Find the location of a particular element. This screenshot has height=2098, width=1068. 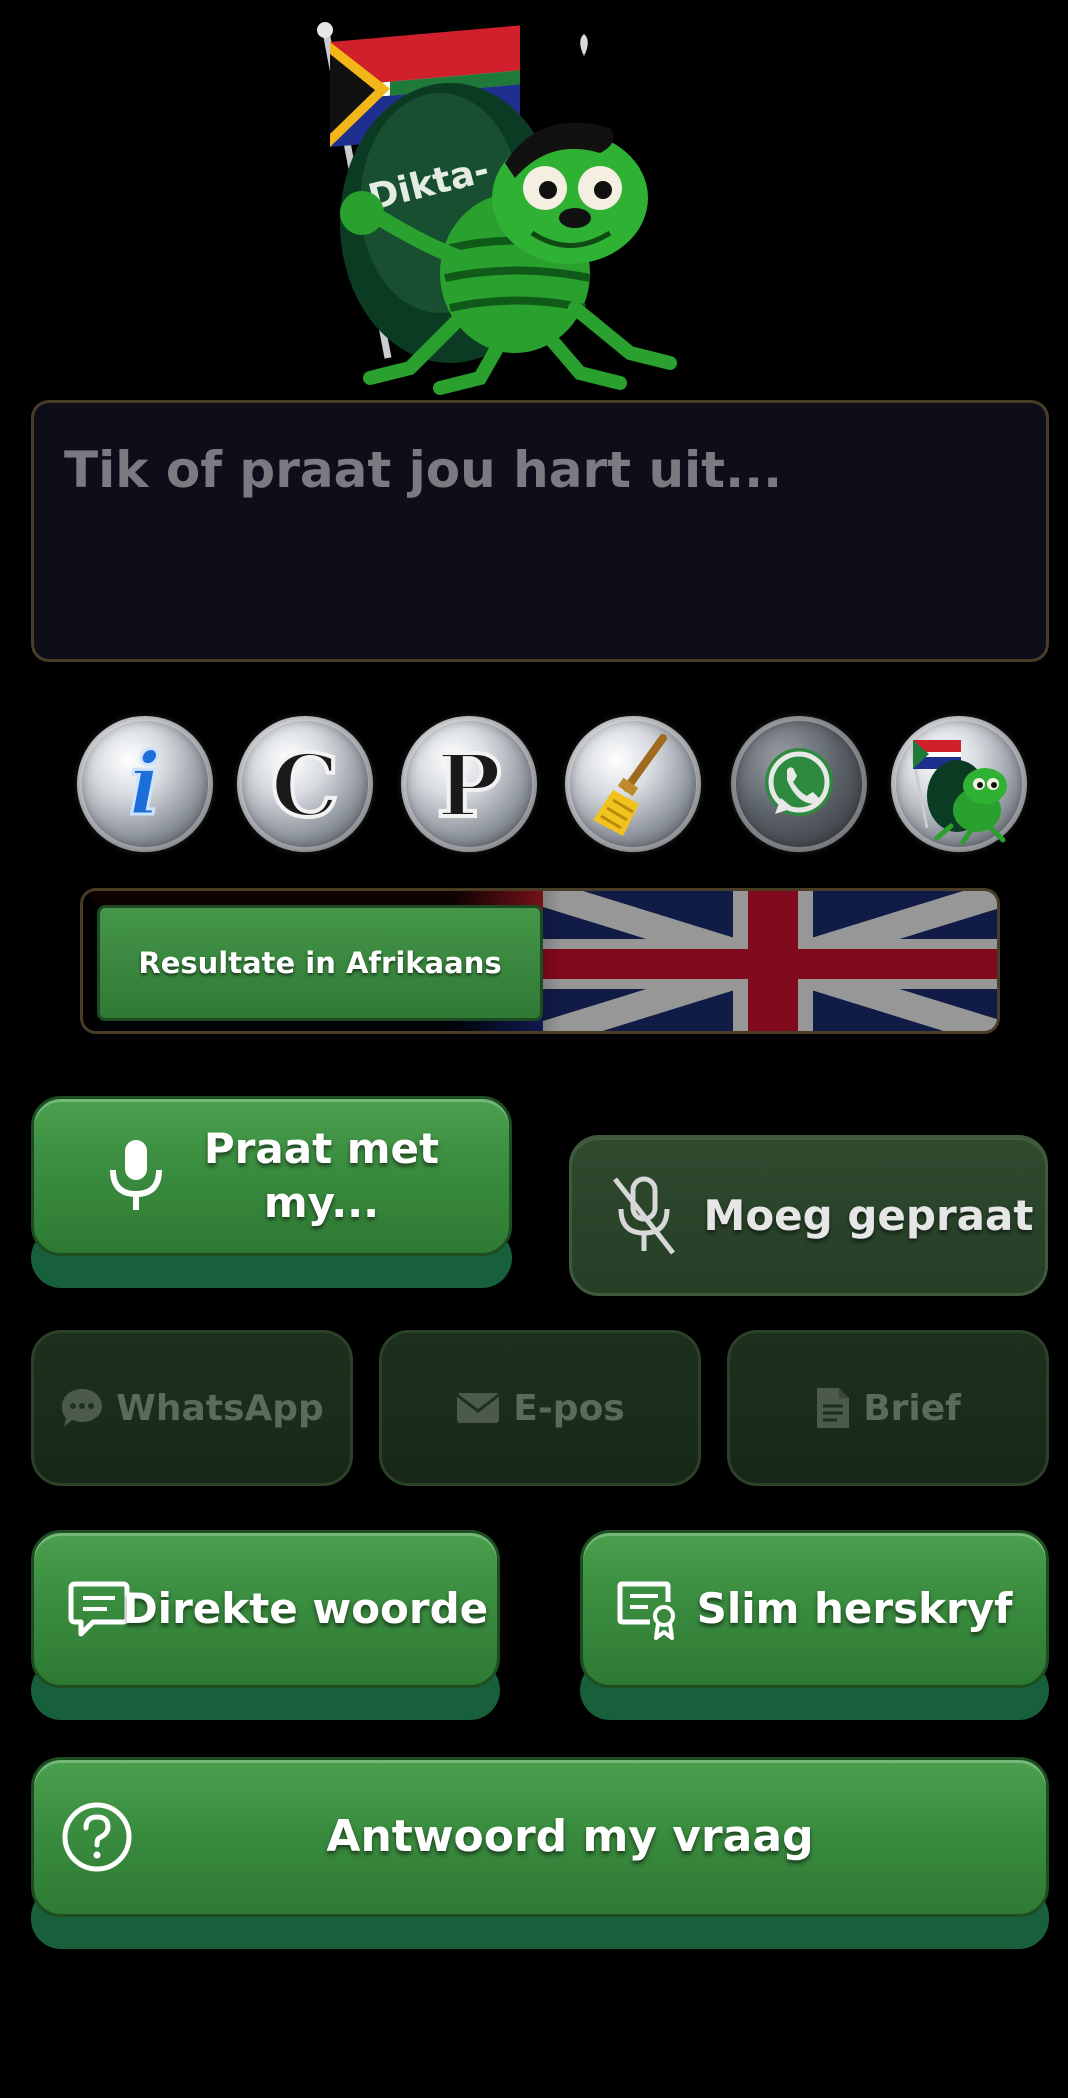

broom-icon is located at coordinates (630, 785).